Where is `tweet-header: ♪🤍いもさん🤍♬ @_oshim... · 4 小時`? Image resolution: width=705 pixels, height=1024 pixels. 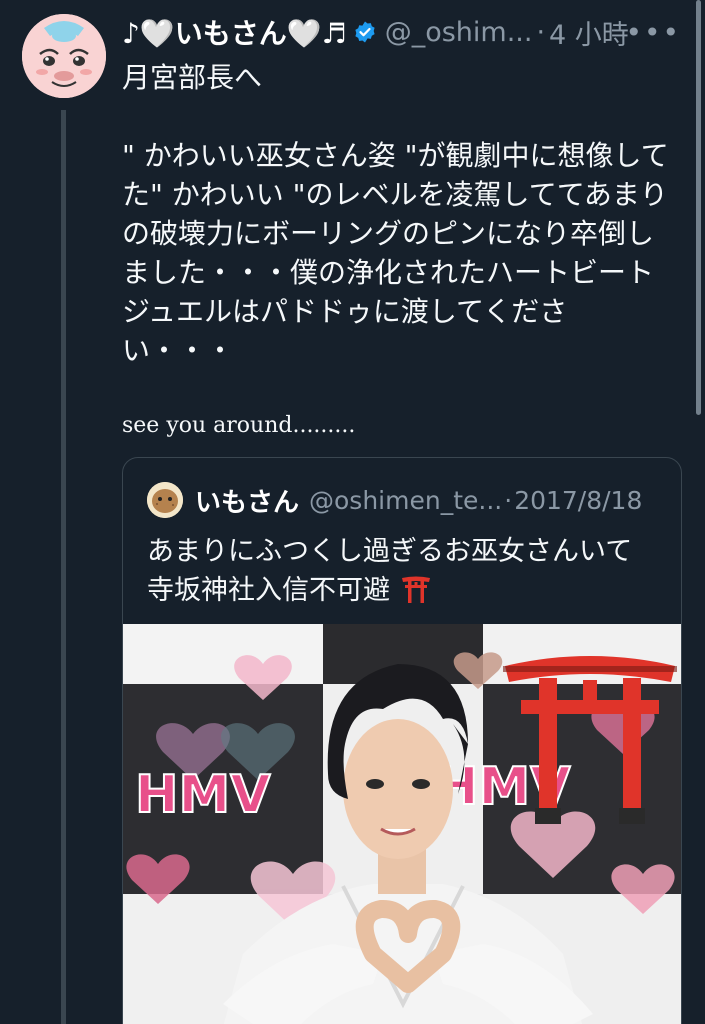
tweet-header: ♪🤍いもさん🤍♬ @_oshim... · 4 小時 is located at coordinates (401, 32).